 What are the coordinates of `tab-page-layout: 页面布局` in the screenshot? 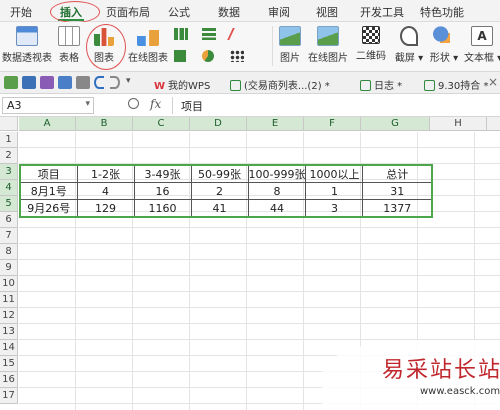 It's located at (128, 12).